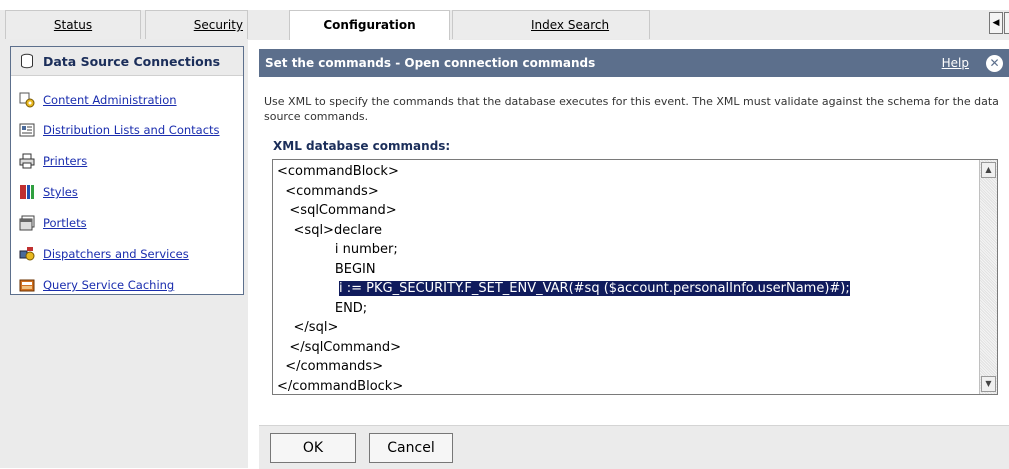 The height and width of the screenshot is (469, 1009). Describe the element at coordinates (337, 249) in the screenshot. I see `xml-line: i number;` at that location.